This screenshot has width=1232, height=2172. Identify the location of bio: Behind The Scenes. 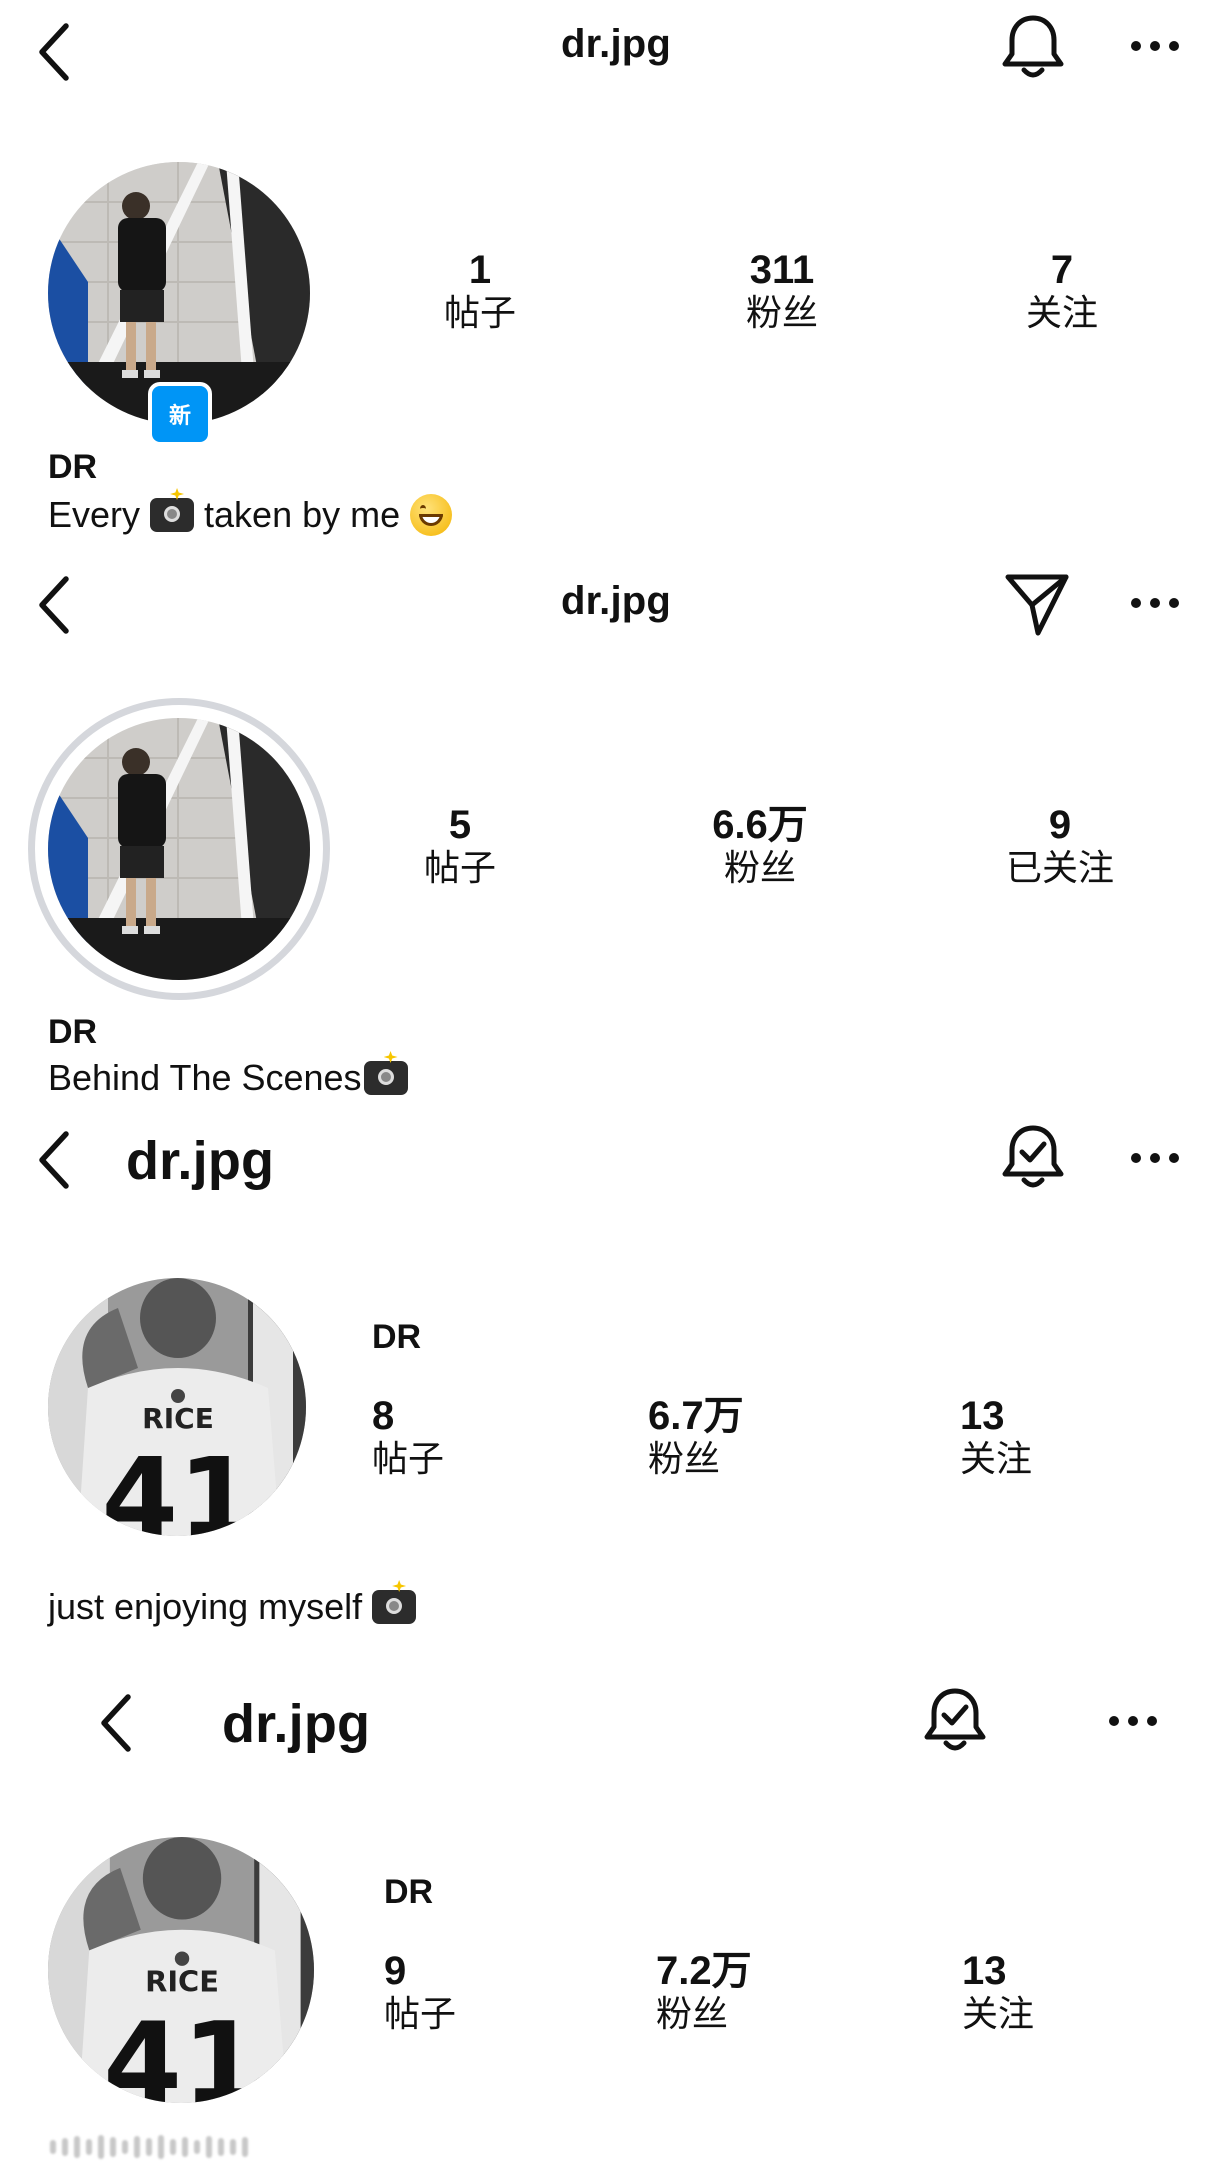
(228, 1078).